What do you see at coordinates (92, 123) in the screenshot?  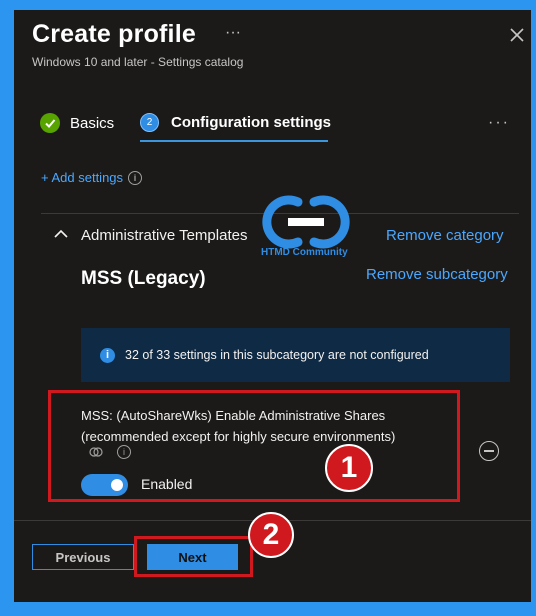 I see `step-basics-label: Basics` at bounding box center [92, 123].